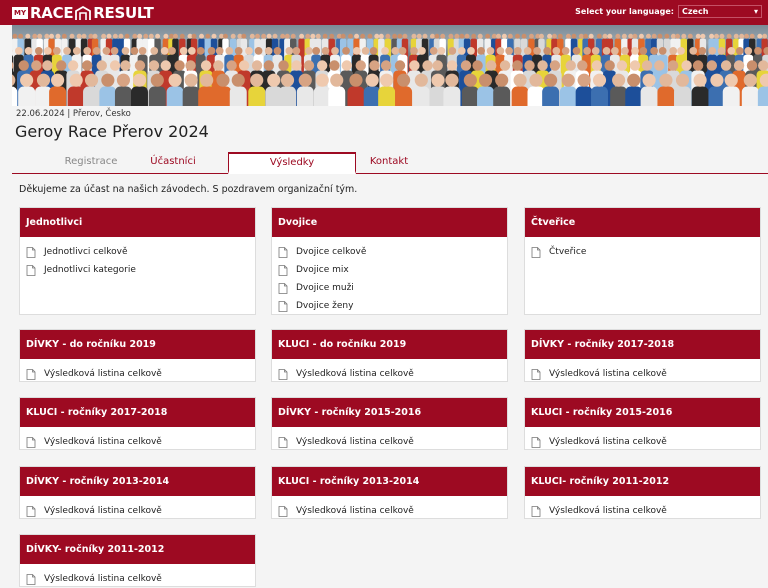 The width and height of the screenshot is (768, 588). I want to click on event-banner-image, so click(390, 65).